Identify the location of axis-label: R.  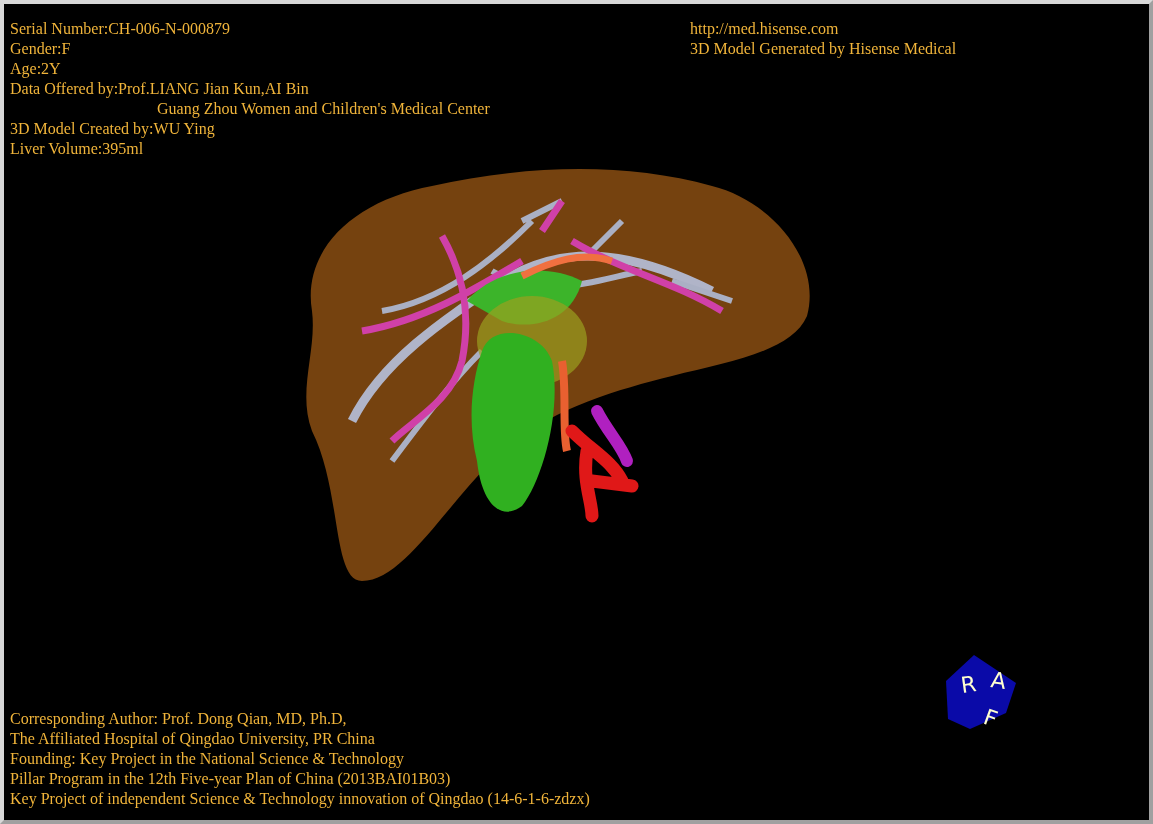
(968, 684).